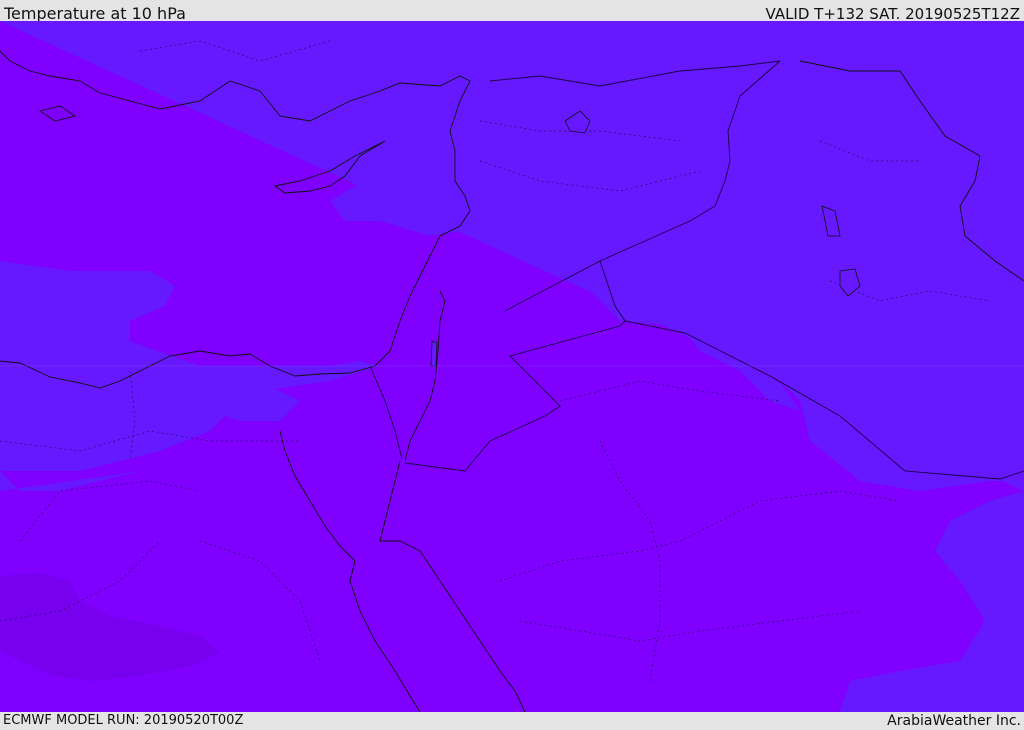  Describe the element at coordinates (954, 721) in the screenshot. I see `credit-label: ArabiaWeather Inc.` at that location.